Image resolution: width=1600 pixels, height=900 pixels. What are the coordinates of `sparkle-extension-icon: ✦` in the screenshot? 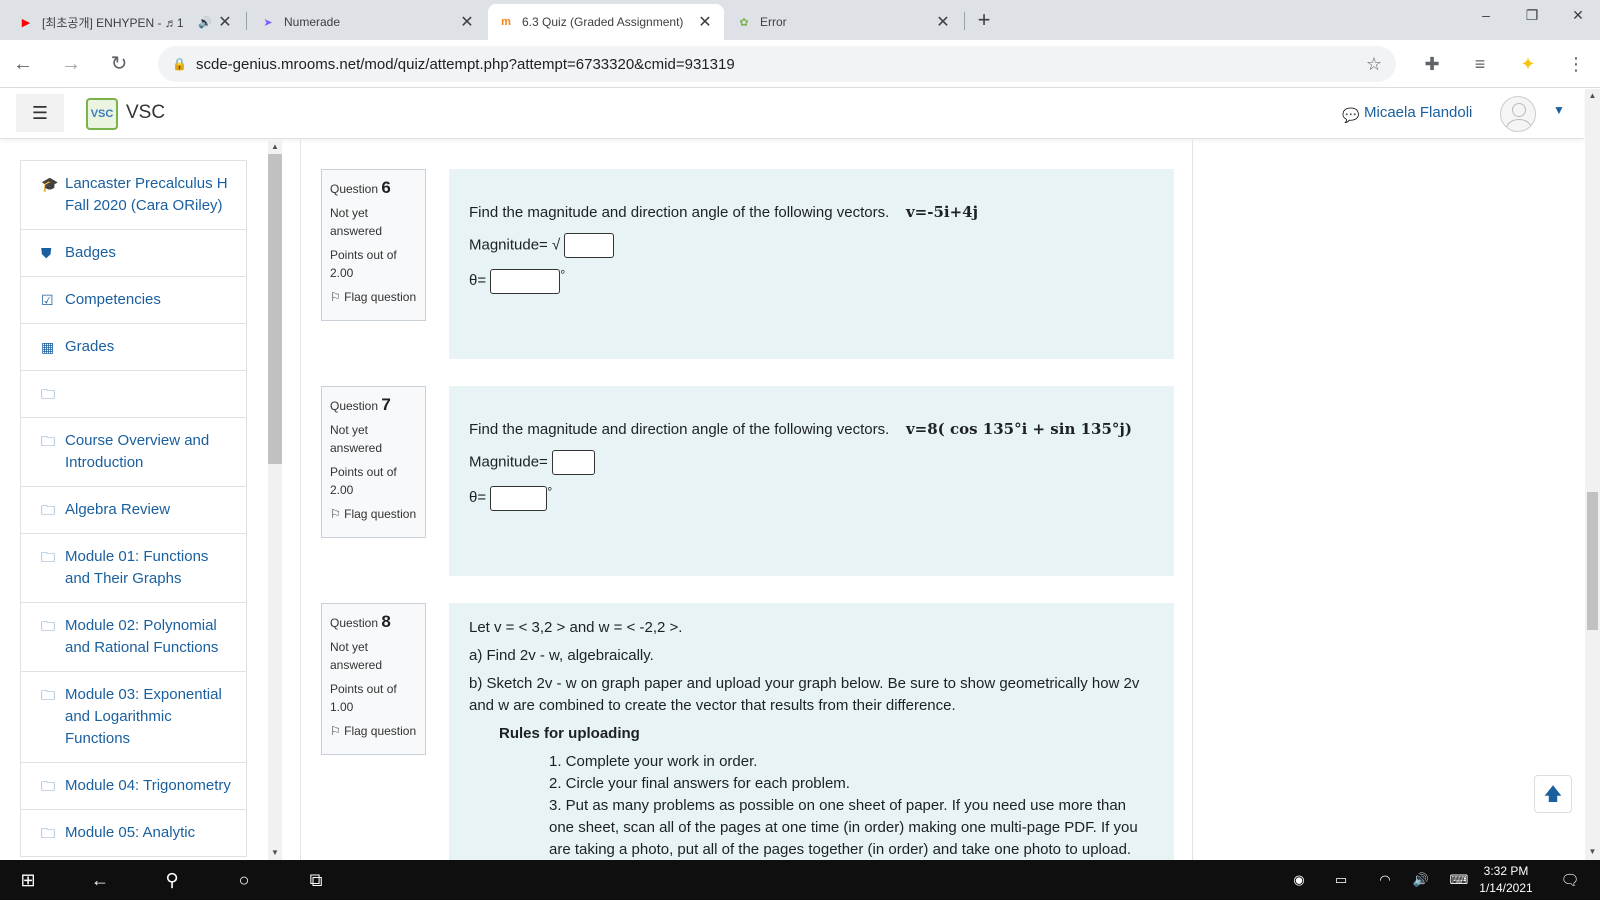 It's located at (1528, 64).